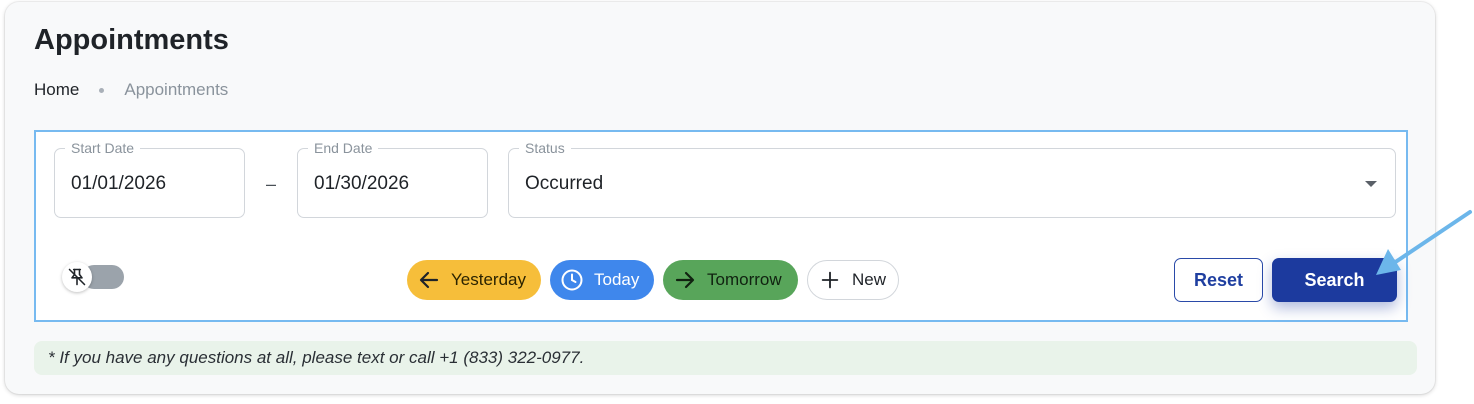 The image size is (1474, 404). Describe the element at coordinates (1371, 184) in the screenshot. I see `chevron-down-icon` at that location.